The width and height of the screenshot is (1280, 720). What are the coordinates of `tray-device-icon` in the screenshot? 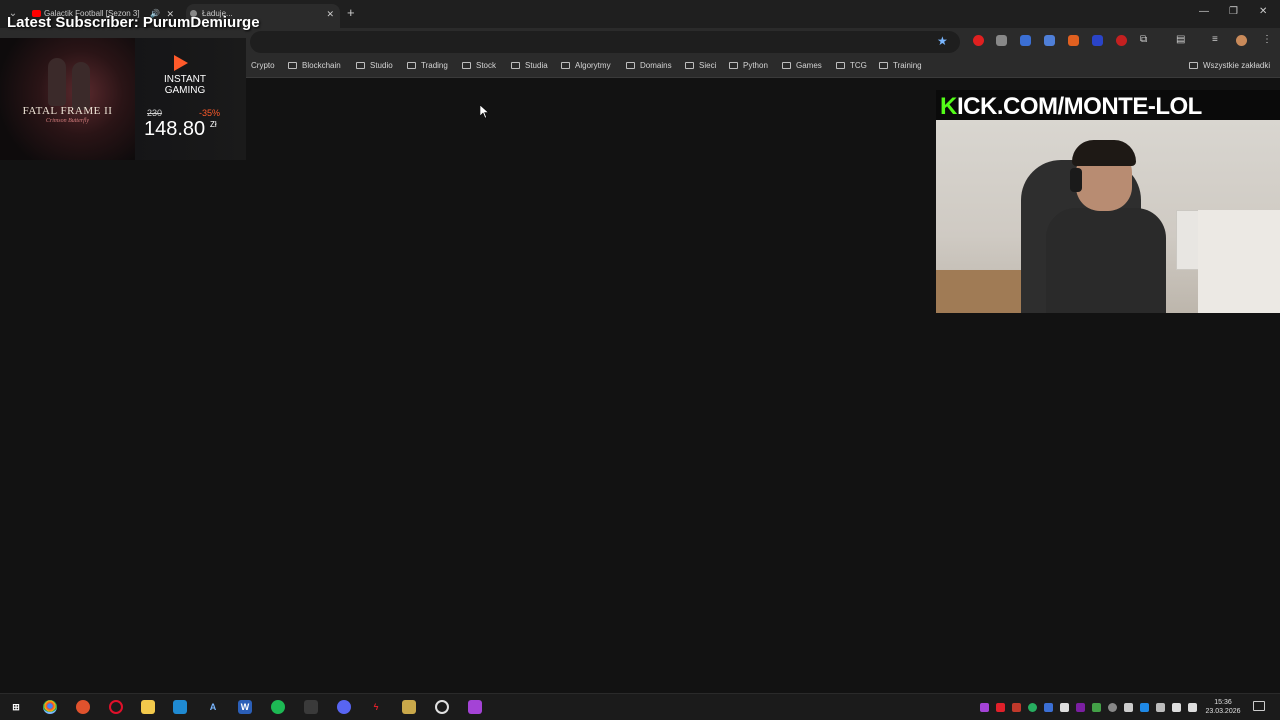 It's located at (1128, 707).